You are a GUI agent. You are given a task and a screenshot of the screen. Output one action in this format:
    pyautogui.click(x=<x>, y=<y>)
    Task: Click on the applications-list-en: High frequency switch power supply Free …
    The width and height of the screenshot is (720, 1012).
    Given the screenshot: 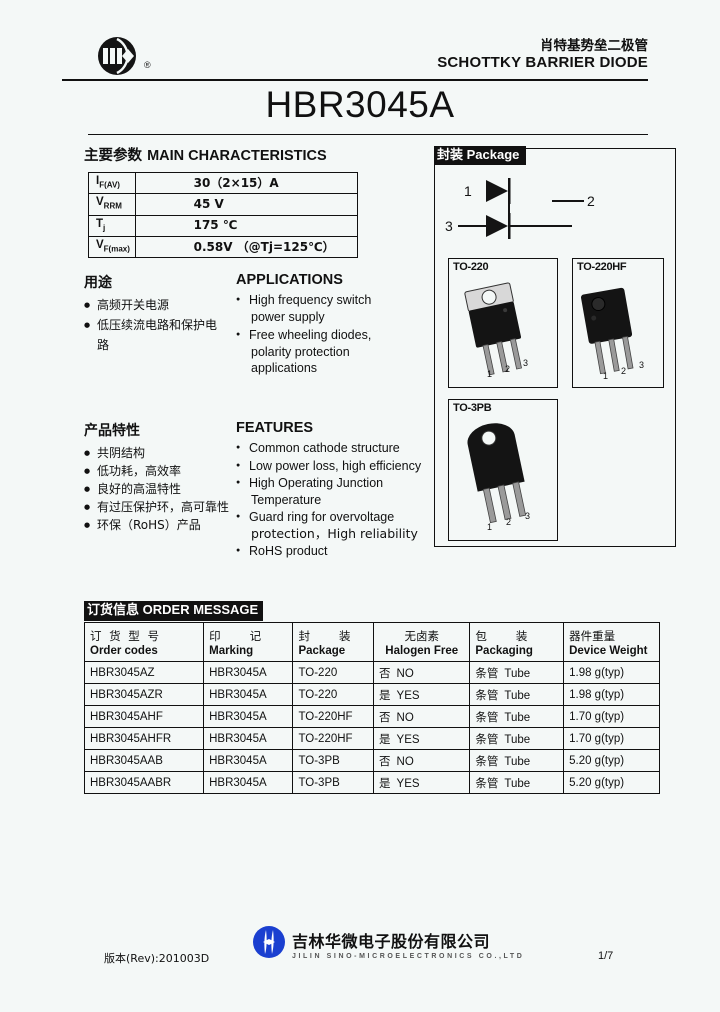 What is the action you would take?
    pyautogui.click(x=331, y=334)
    